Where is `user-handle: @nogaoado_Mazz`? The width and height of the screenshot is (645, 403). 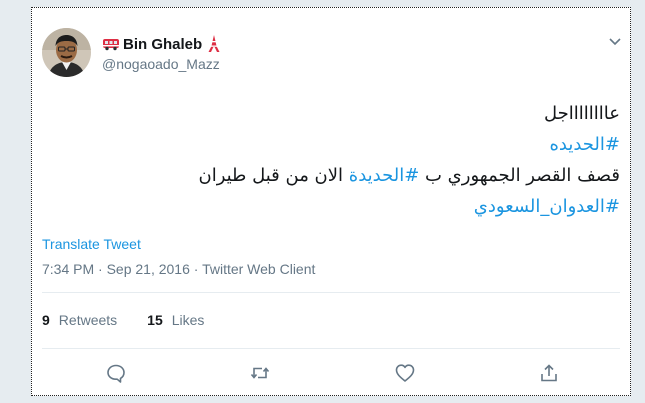 user-handle: @nogaoado_Mazz is located at coordinates (161, 64).